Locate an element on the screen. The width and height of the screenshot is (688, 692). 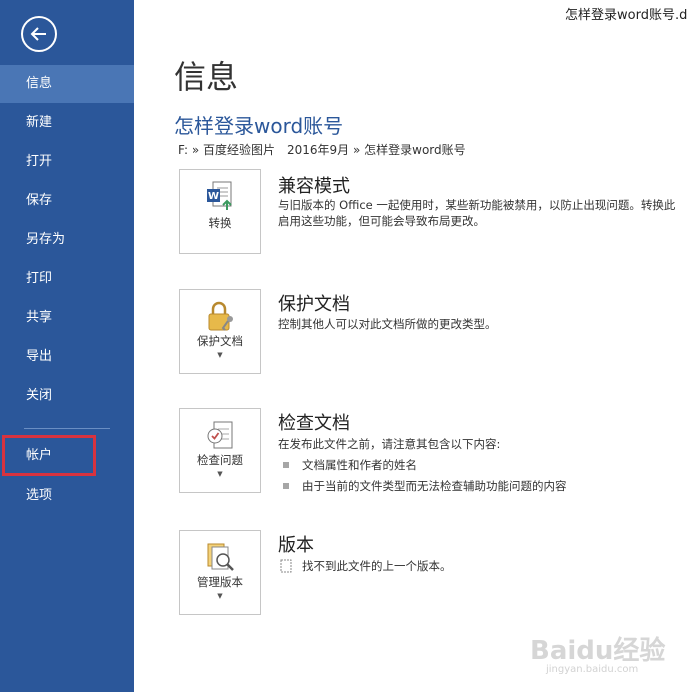
baidu-watermark-url: jingyan.baidu.com is located at coordinates (592, 669).